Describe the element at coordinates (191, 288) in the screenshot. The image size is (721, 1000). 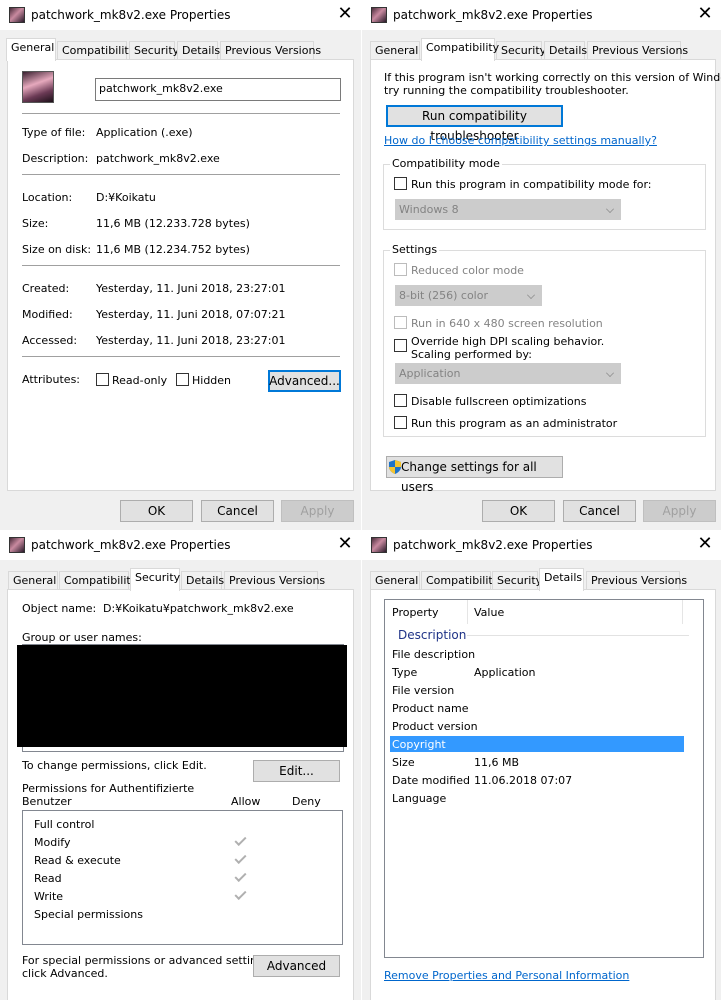
I see `created-value: Yesterday, 11. Juni 2018, 23:27:01` at that location.